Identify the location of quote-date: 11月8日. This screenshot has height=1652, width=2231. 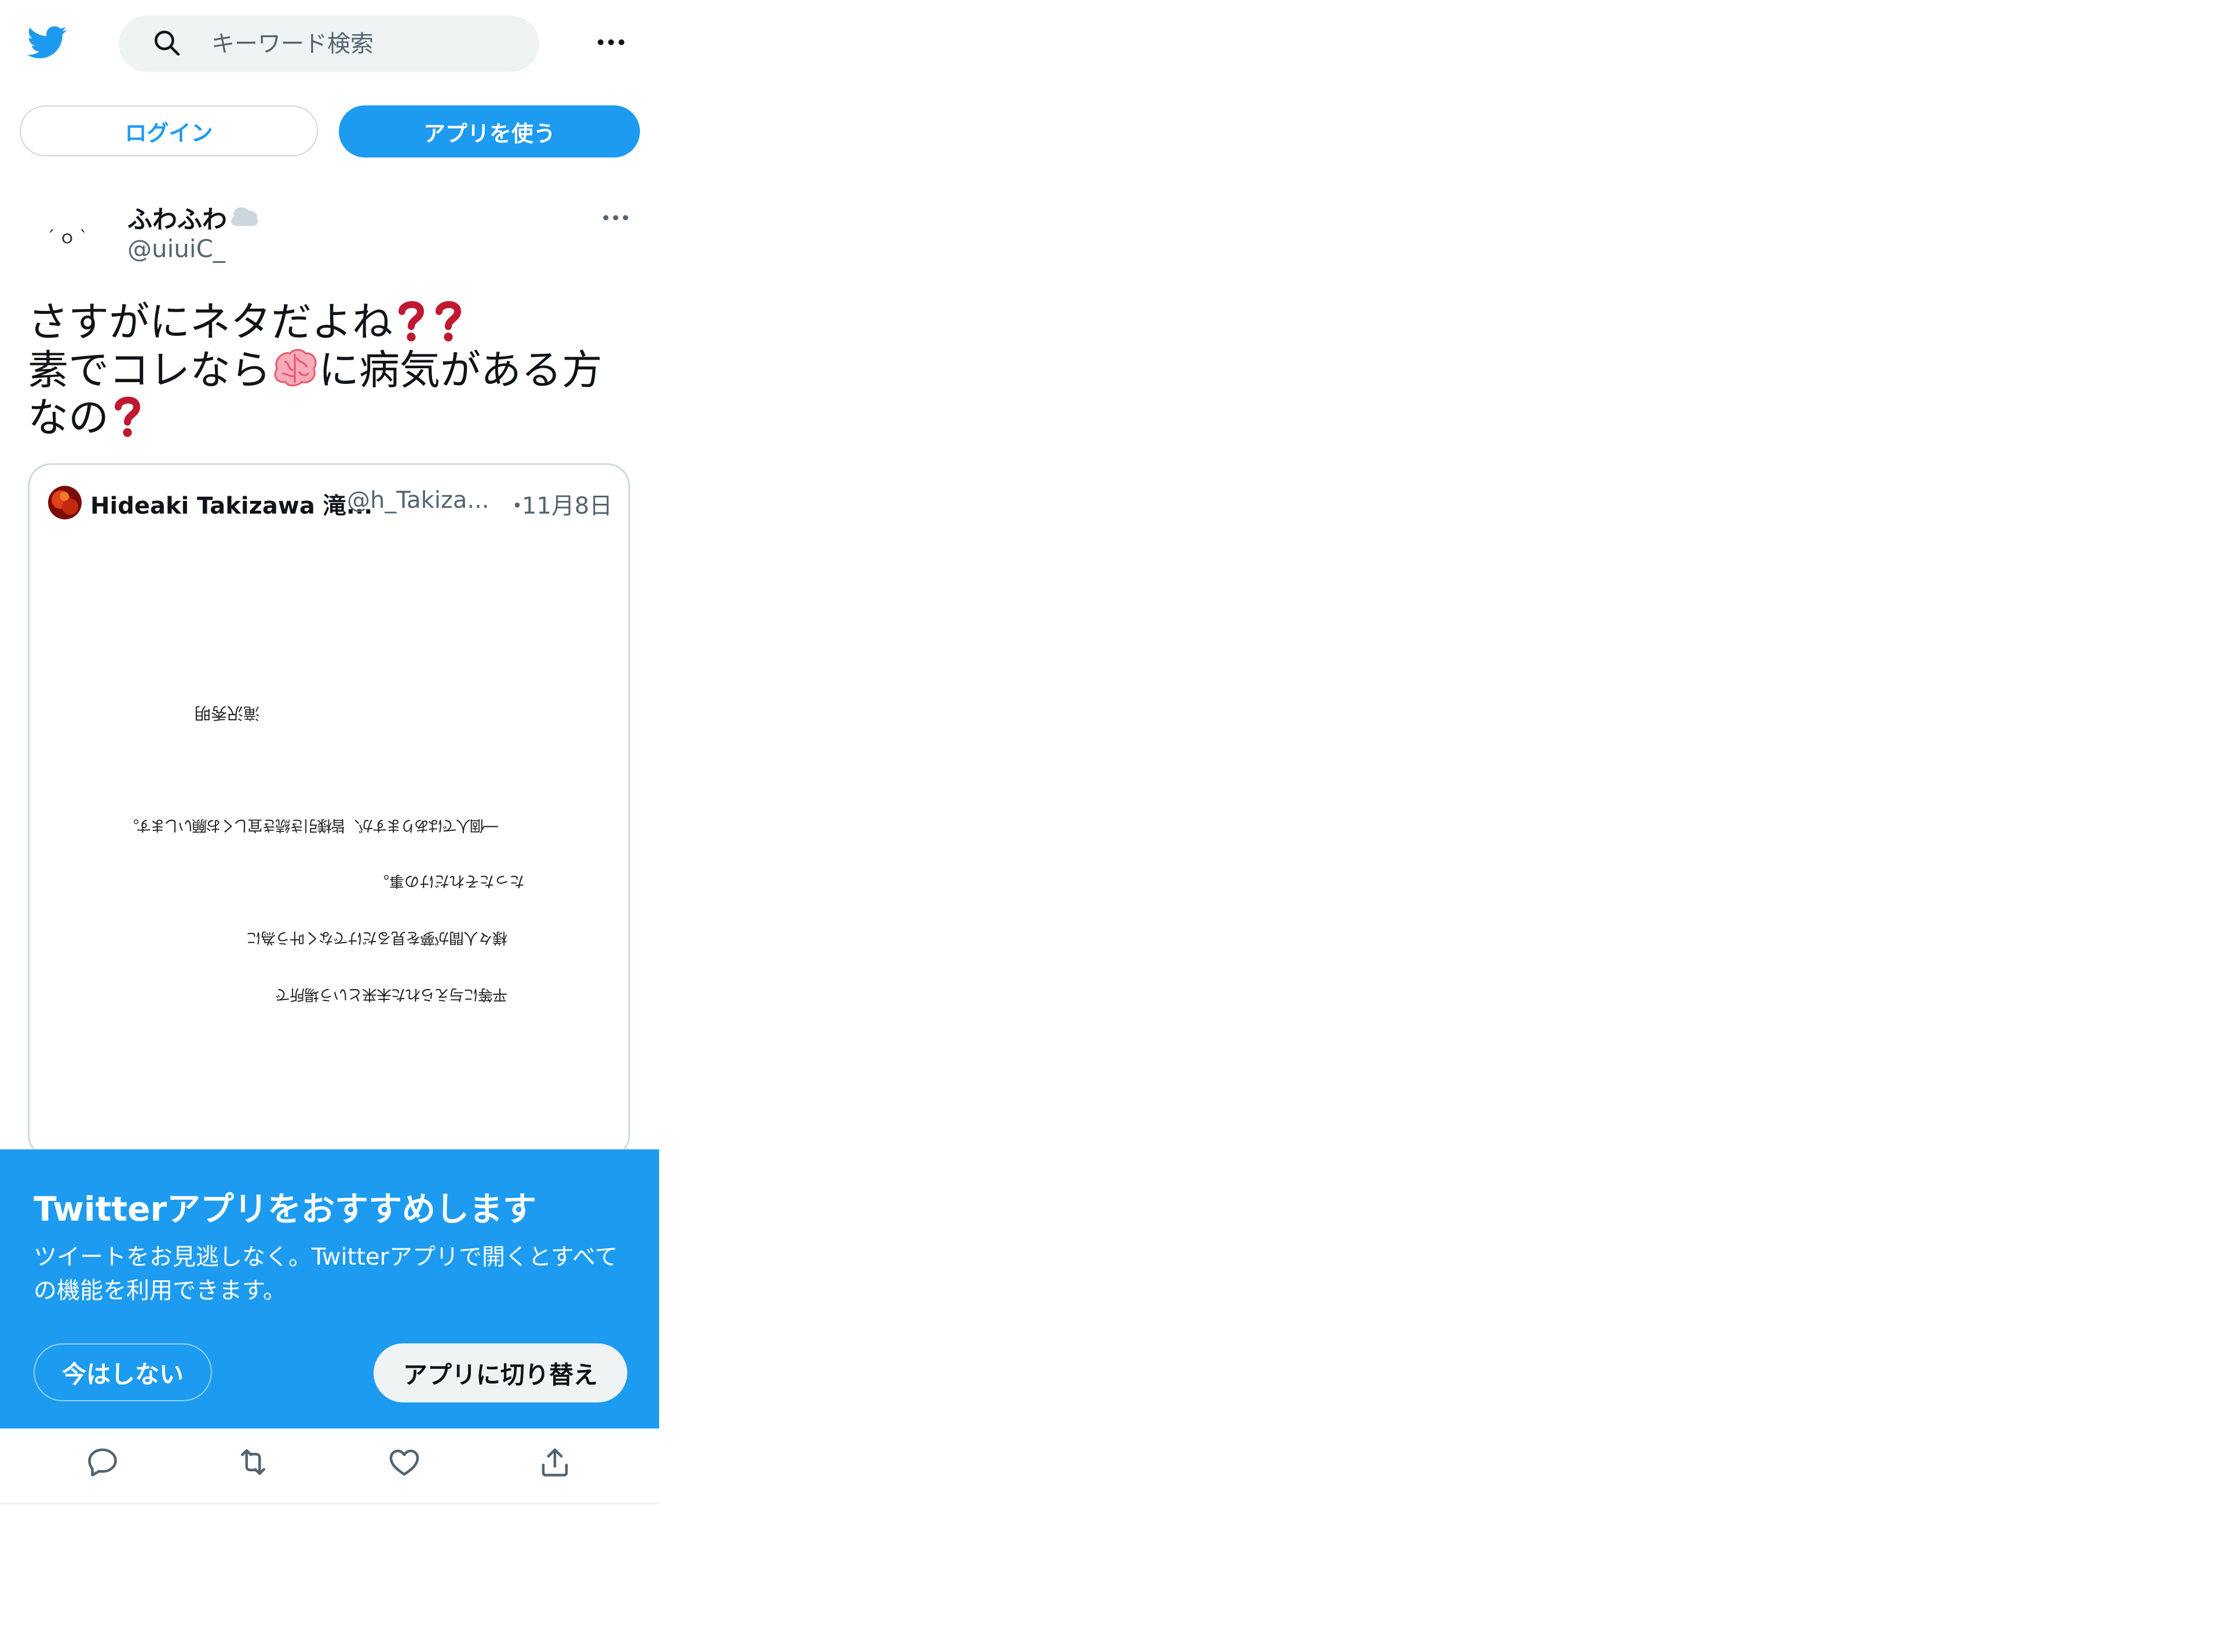
(567, 504).